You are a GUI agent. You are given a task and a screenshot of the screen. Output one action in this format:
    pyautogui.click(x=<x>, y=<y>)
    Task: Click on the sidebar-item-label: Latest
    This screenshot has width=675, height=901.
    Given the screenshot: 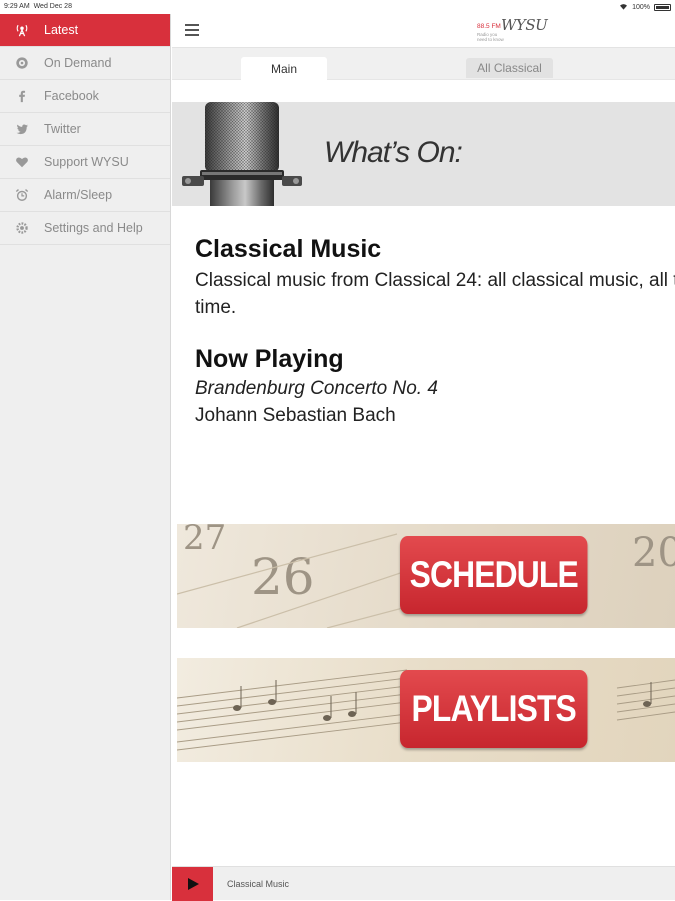 What is the action you would take?
    pyautogui.click(x=61, y=30)
    